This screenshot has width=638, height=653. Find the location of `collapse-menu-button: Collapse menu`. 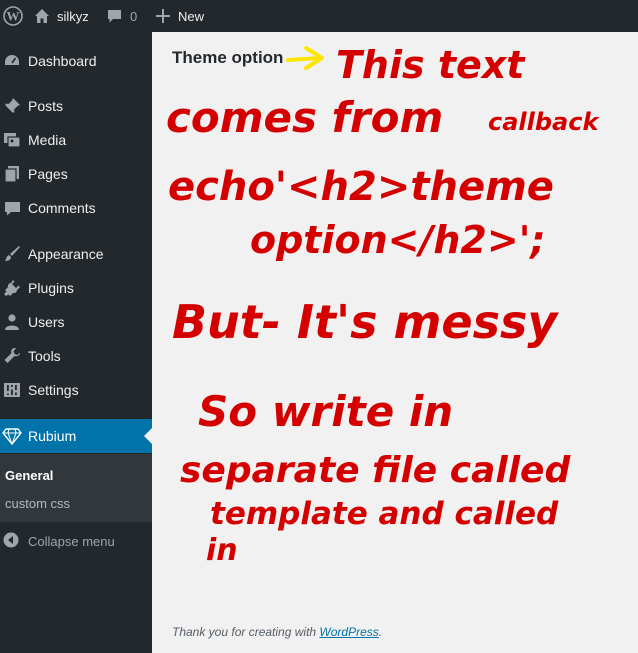

collapse-menu-button: Collapse menu is located at coordinates (76, 541).